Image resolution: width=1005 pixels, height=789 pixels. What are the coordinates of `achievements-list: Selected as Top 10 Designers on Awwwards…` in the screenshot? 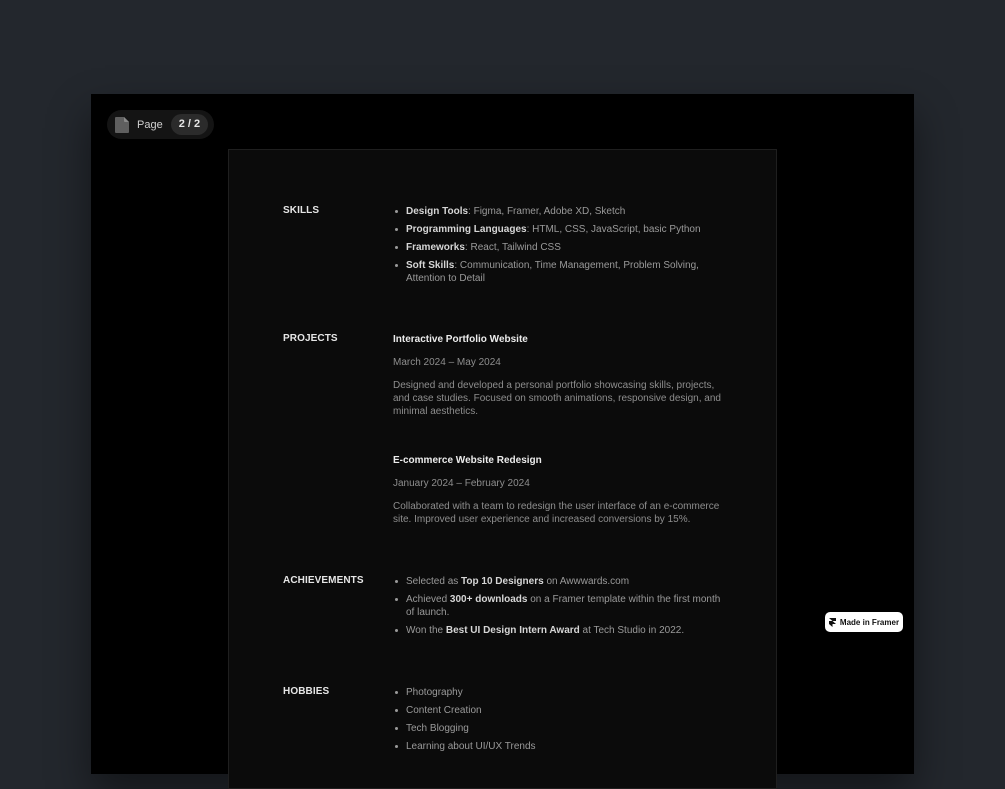 It's located at (558, 606).